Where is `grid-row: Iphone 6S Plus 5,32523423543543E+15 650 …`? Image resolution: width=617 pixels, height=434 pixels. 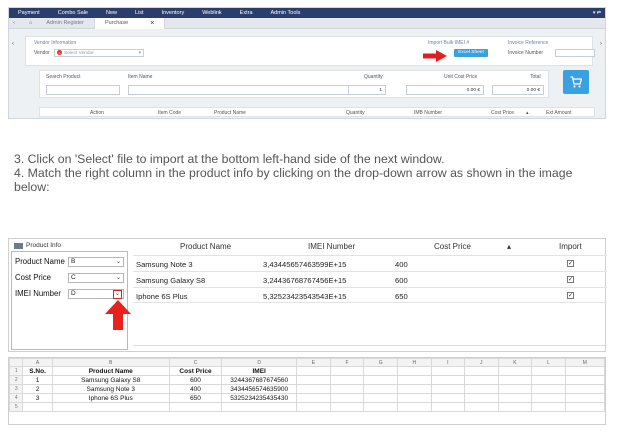
grid-row: Iphone 6S Plus 5,32523423543543E+15 650 … is located at coordinates (370, 295).